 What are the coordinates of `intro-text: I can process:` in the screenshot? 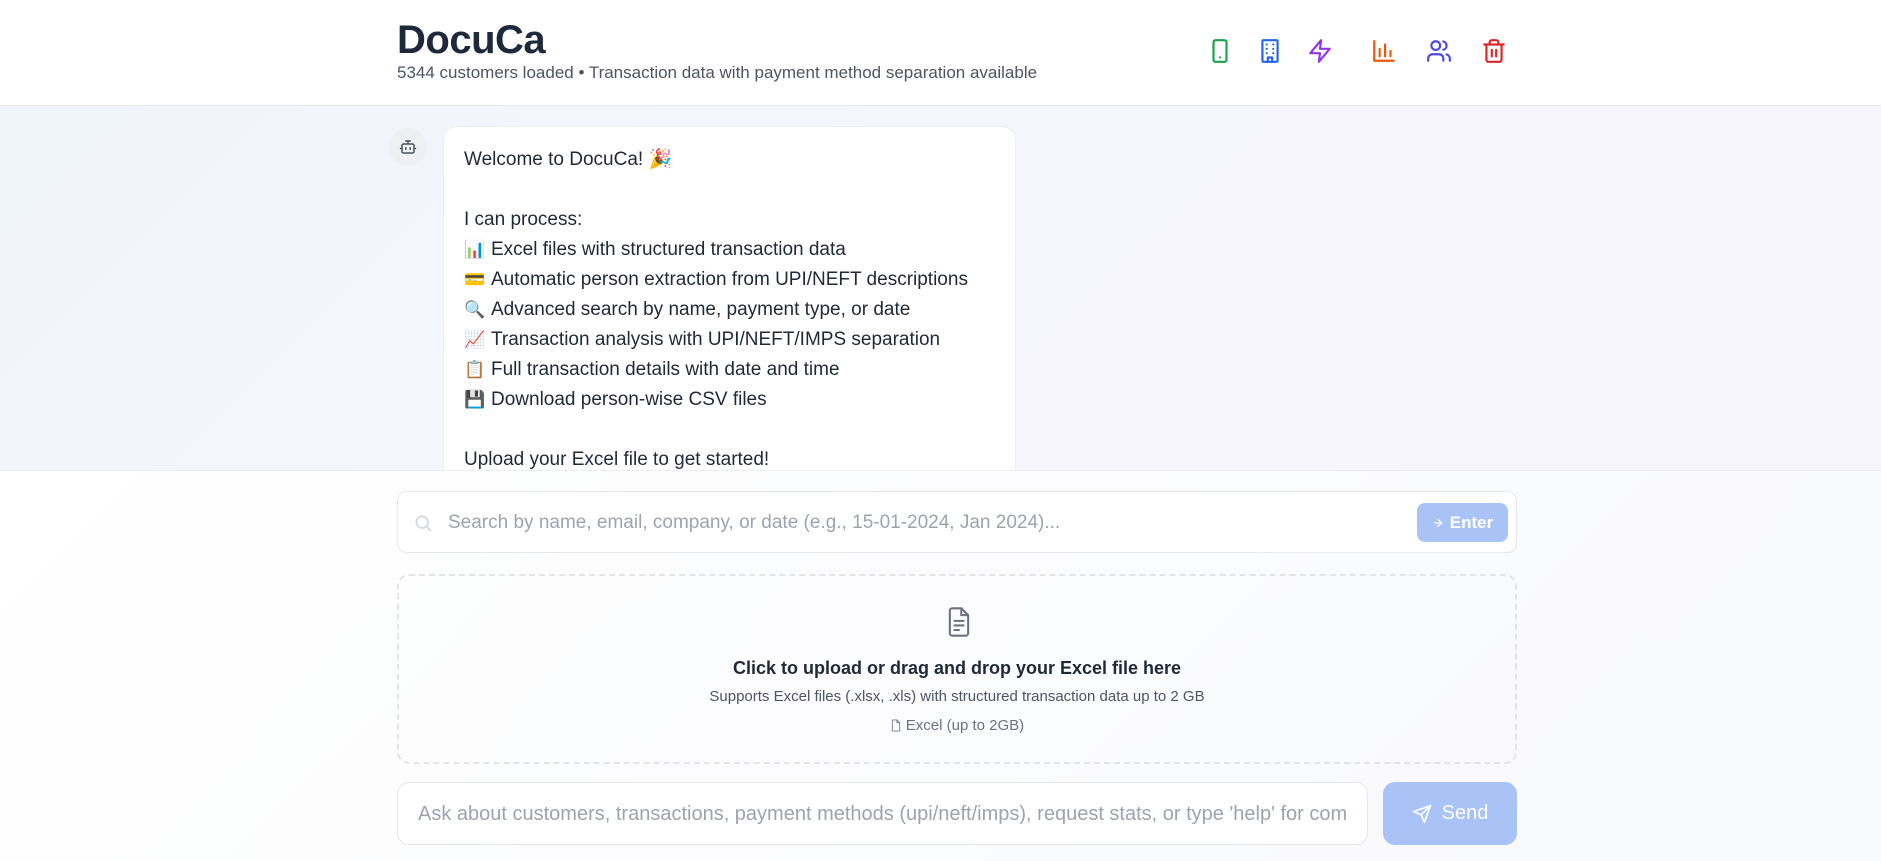 It's located at (523, 219).